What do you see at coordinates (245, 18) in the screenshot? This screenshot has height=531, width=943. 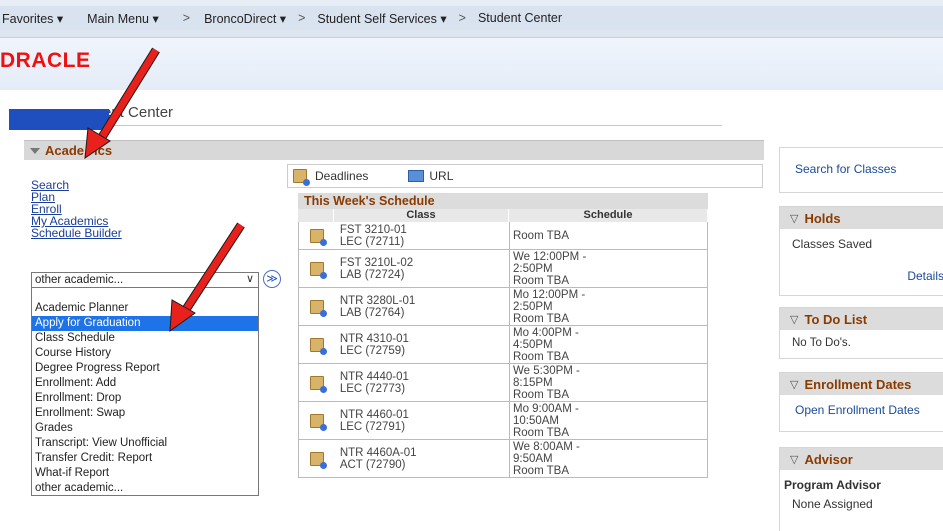 I see `breadcrumb-broncodirect: BroncoDirect ▾` at bounding box center [245, 18].